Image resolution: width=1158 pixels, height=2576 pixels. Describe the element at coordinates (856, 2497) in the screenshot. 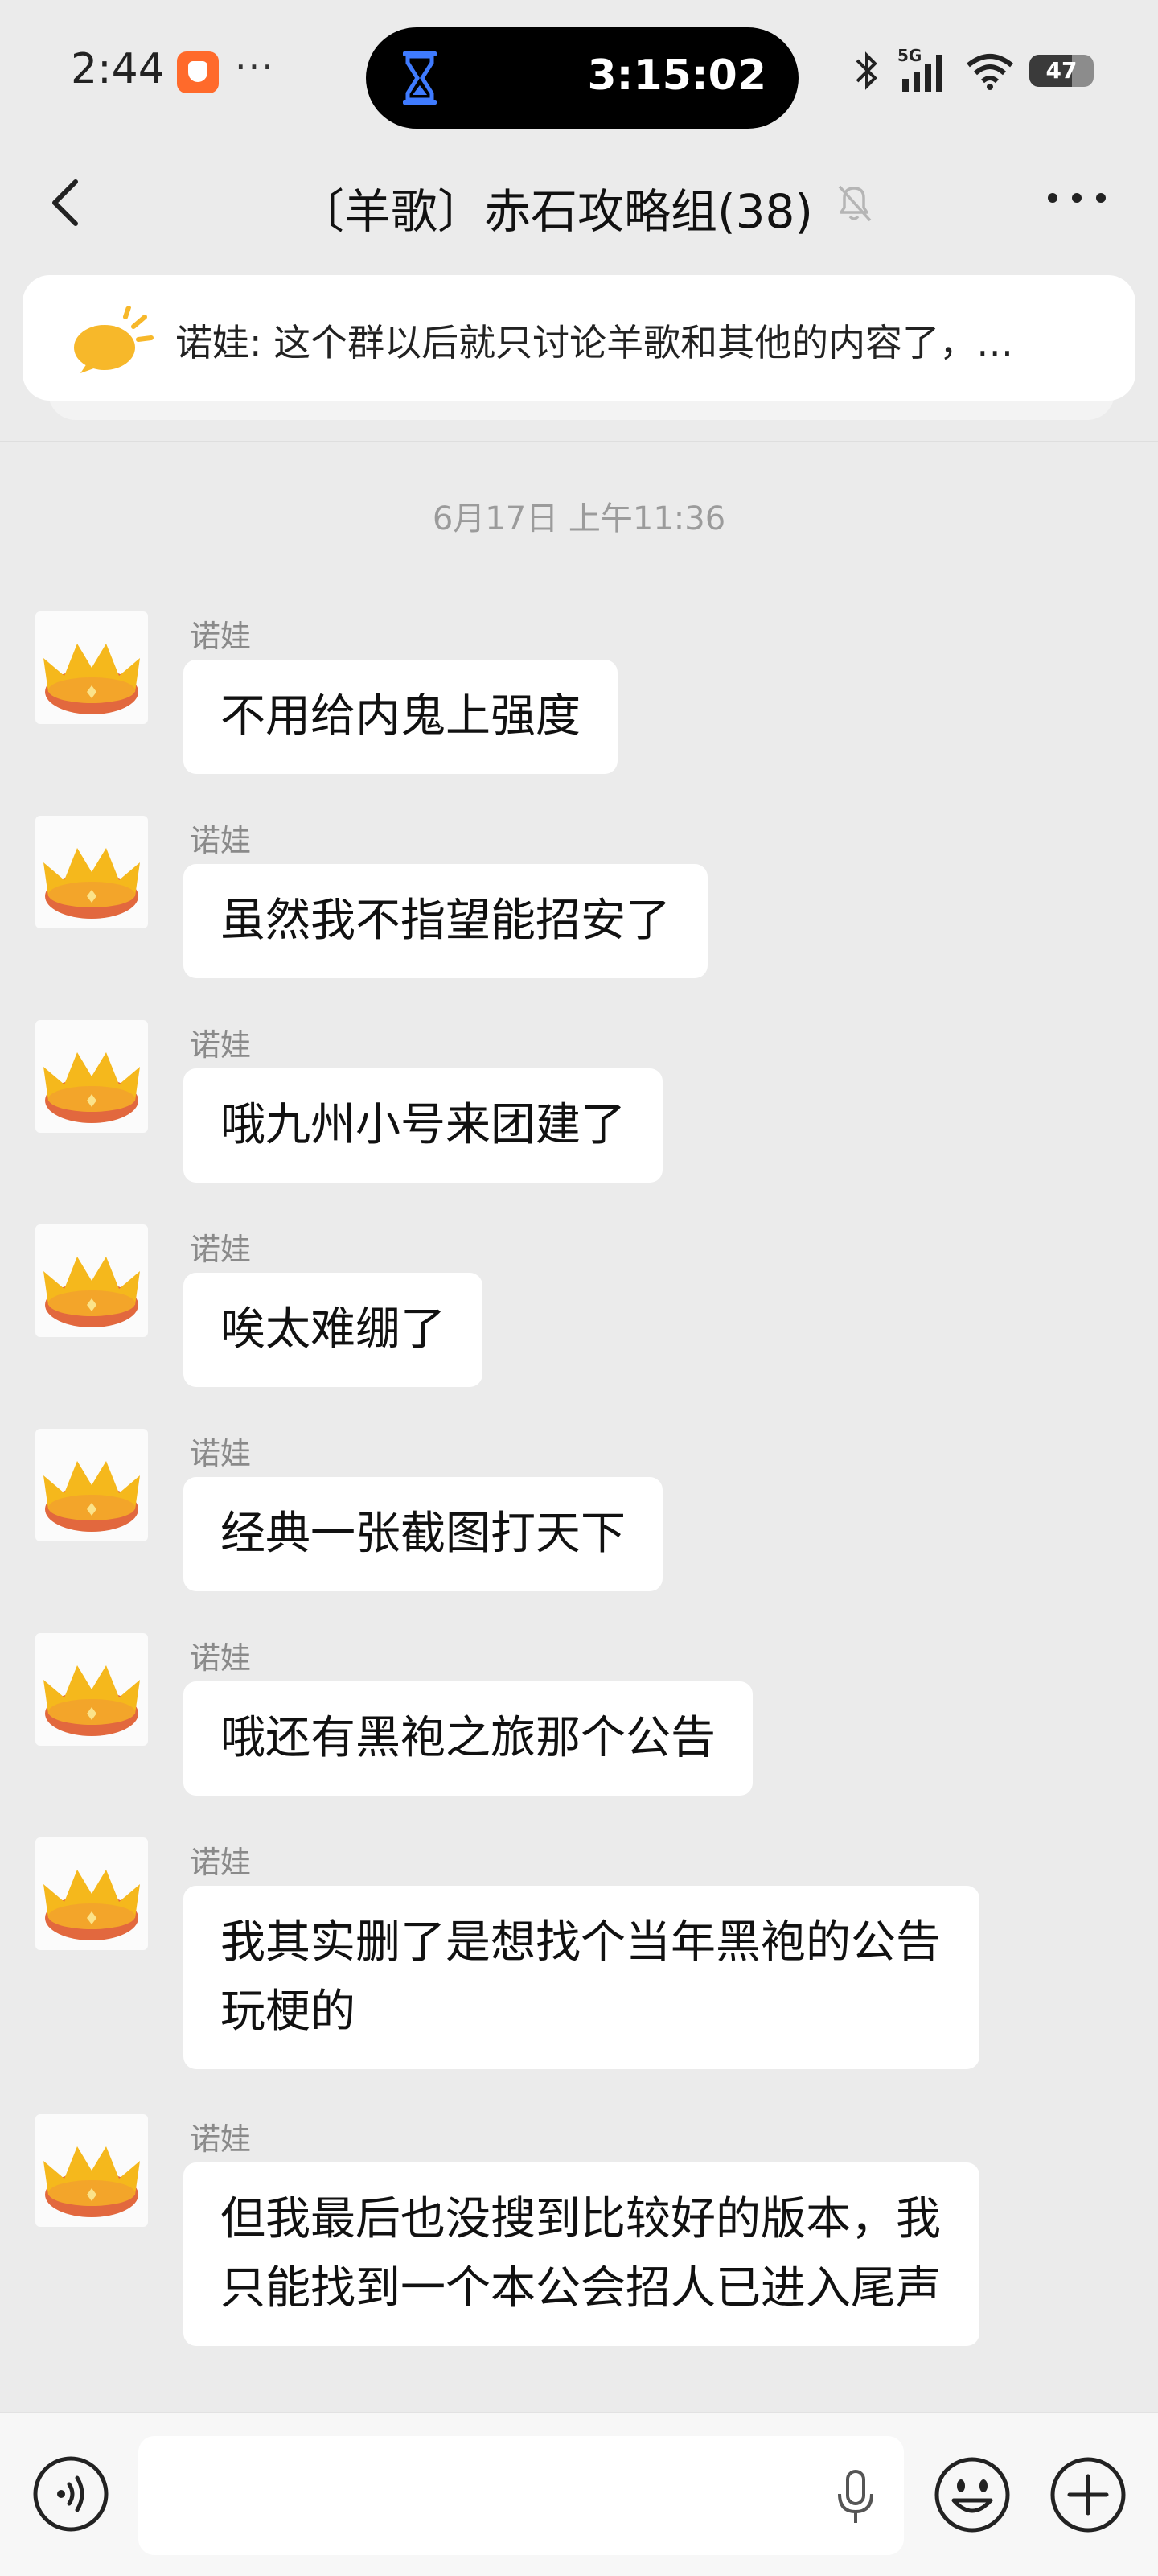

I see `microphone-icon` at that location.